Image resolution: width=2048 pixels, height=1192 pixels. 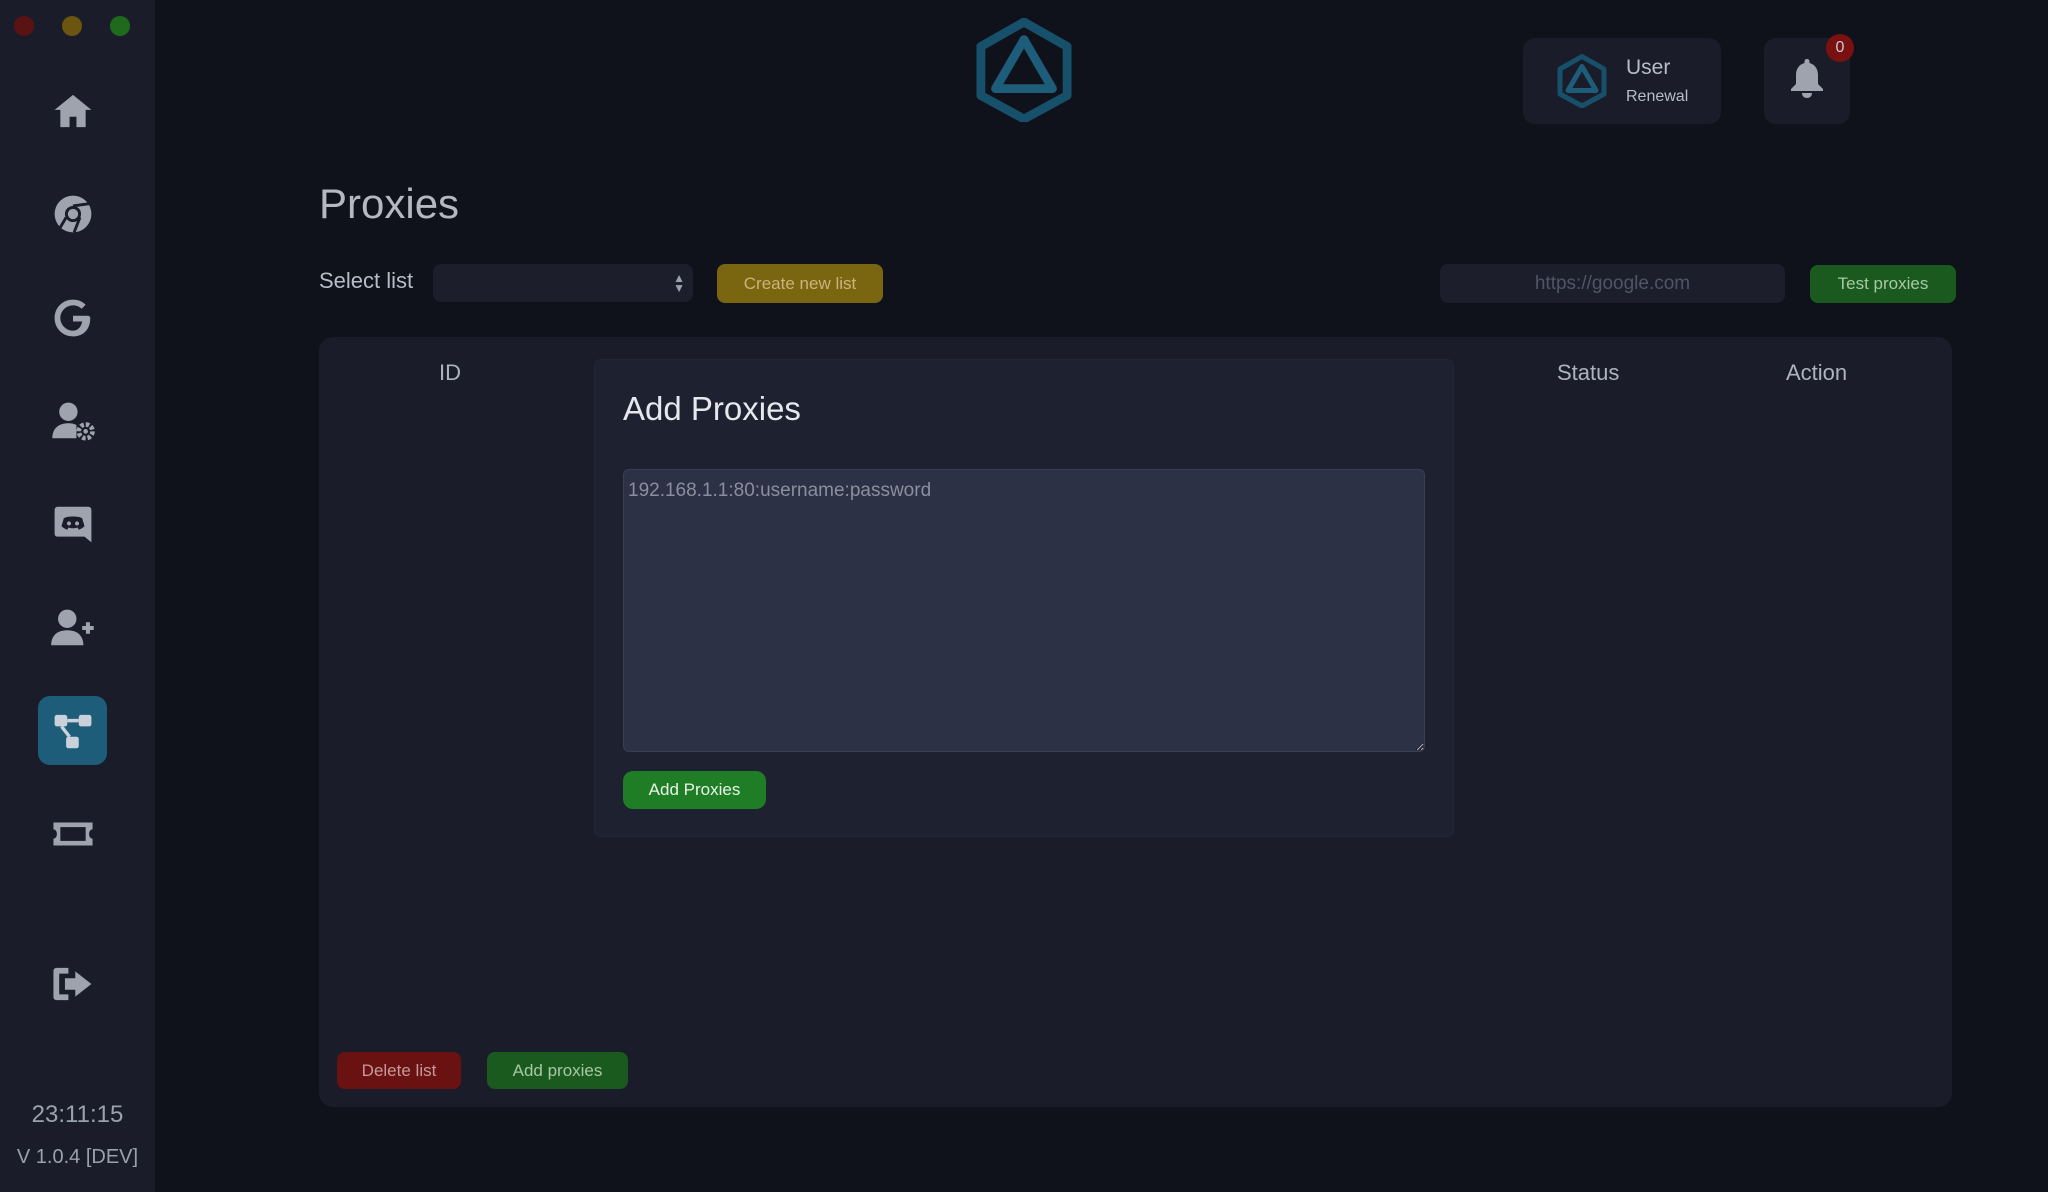 What do you see at coordinates (1816, 373) in the screenshot?
I see `column-header-action: Action` at bounding box center [1816, 373].